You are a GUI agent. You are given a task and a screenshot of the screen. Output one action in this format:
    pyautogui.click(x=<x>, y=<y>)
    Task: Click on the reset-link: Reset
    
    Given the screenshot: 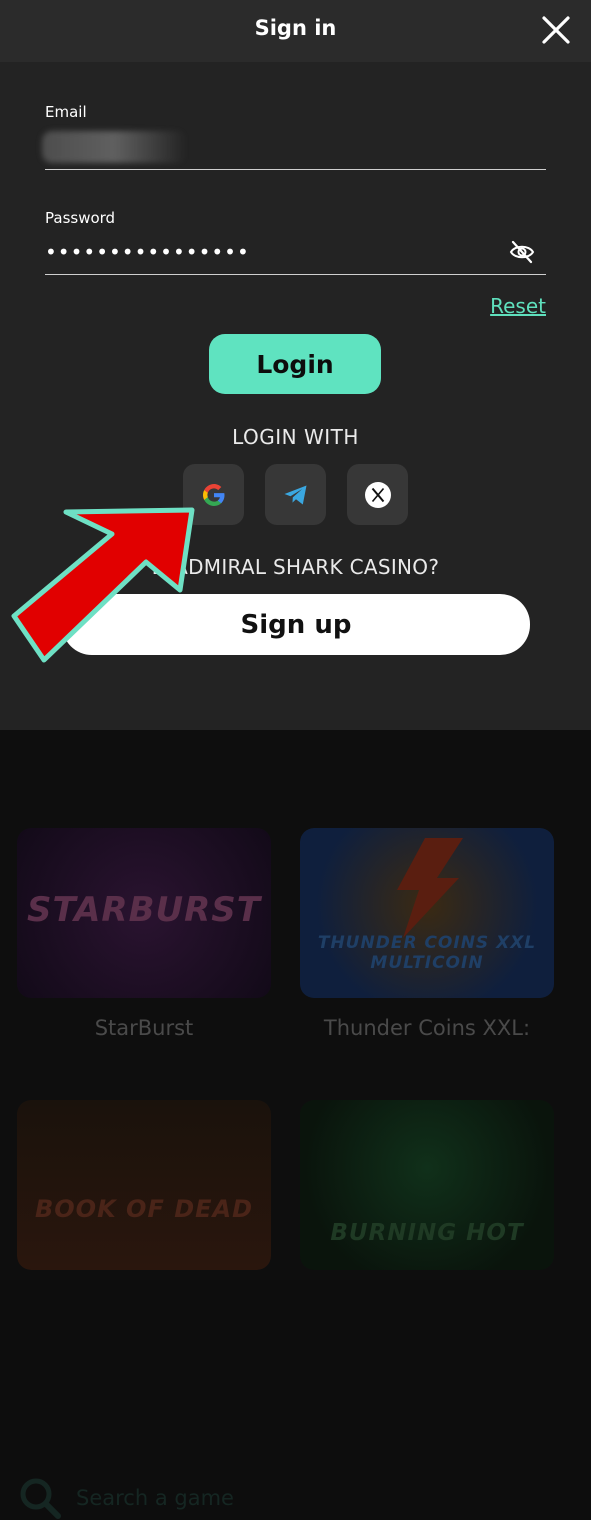 What is the action you would take?
    pyautogui.click(x=518, y=306)
    